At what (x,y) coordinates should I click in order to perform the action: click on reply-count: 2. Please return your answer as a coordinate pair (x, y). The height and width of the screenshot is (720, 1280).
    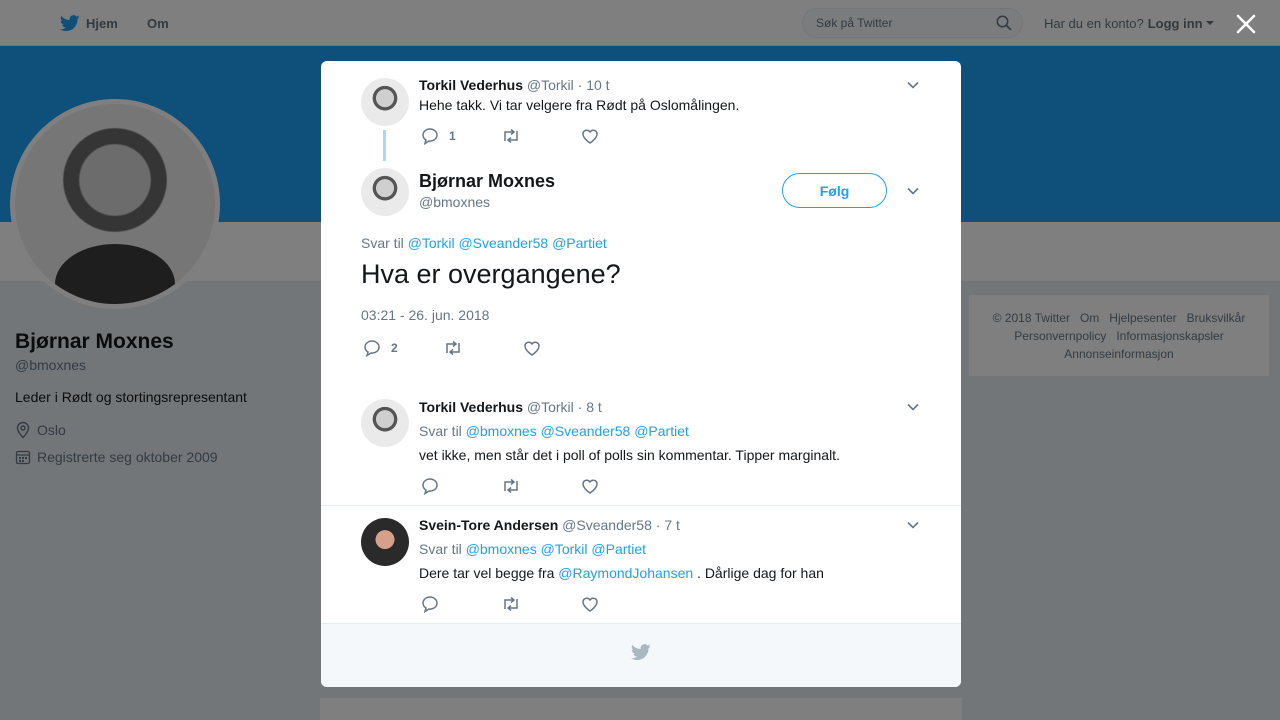
    Looking at the image, I should click on (394, 348).